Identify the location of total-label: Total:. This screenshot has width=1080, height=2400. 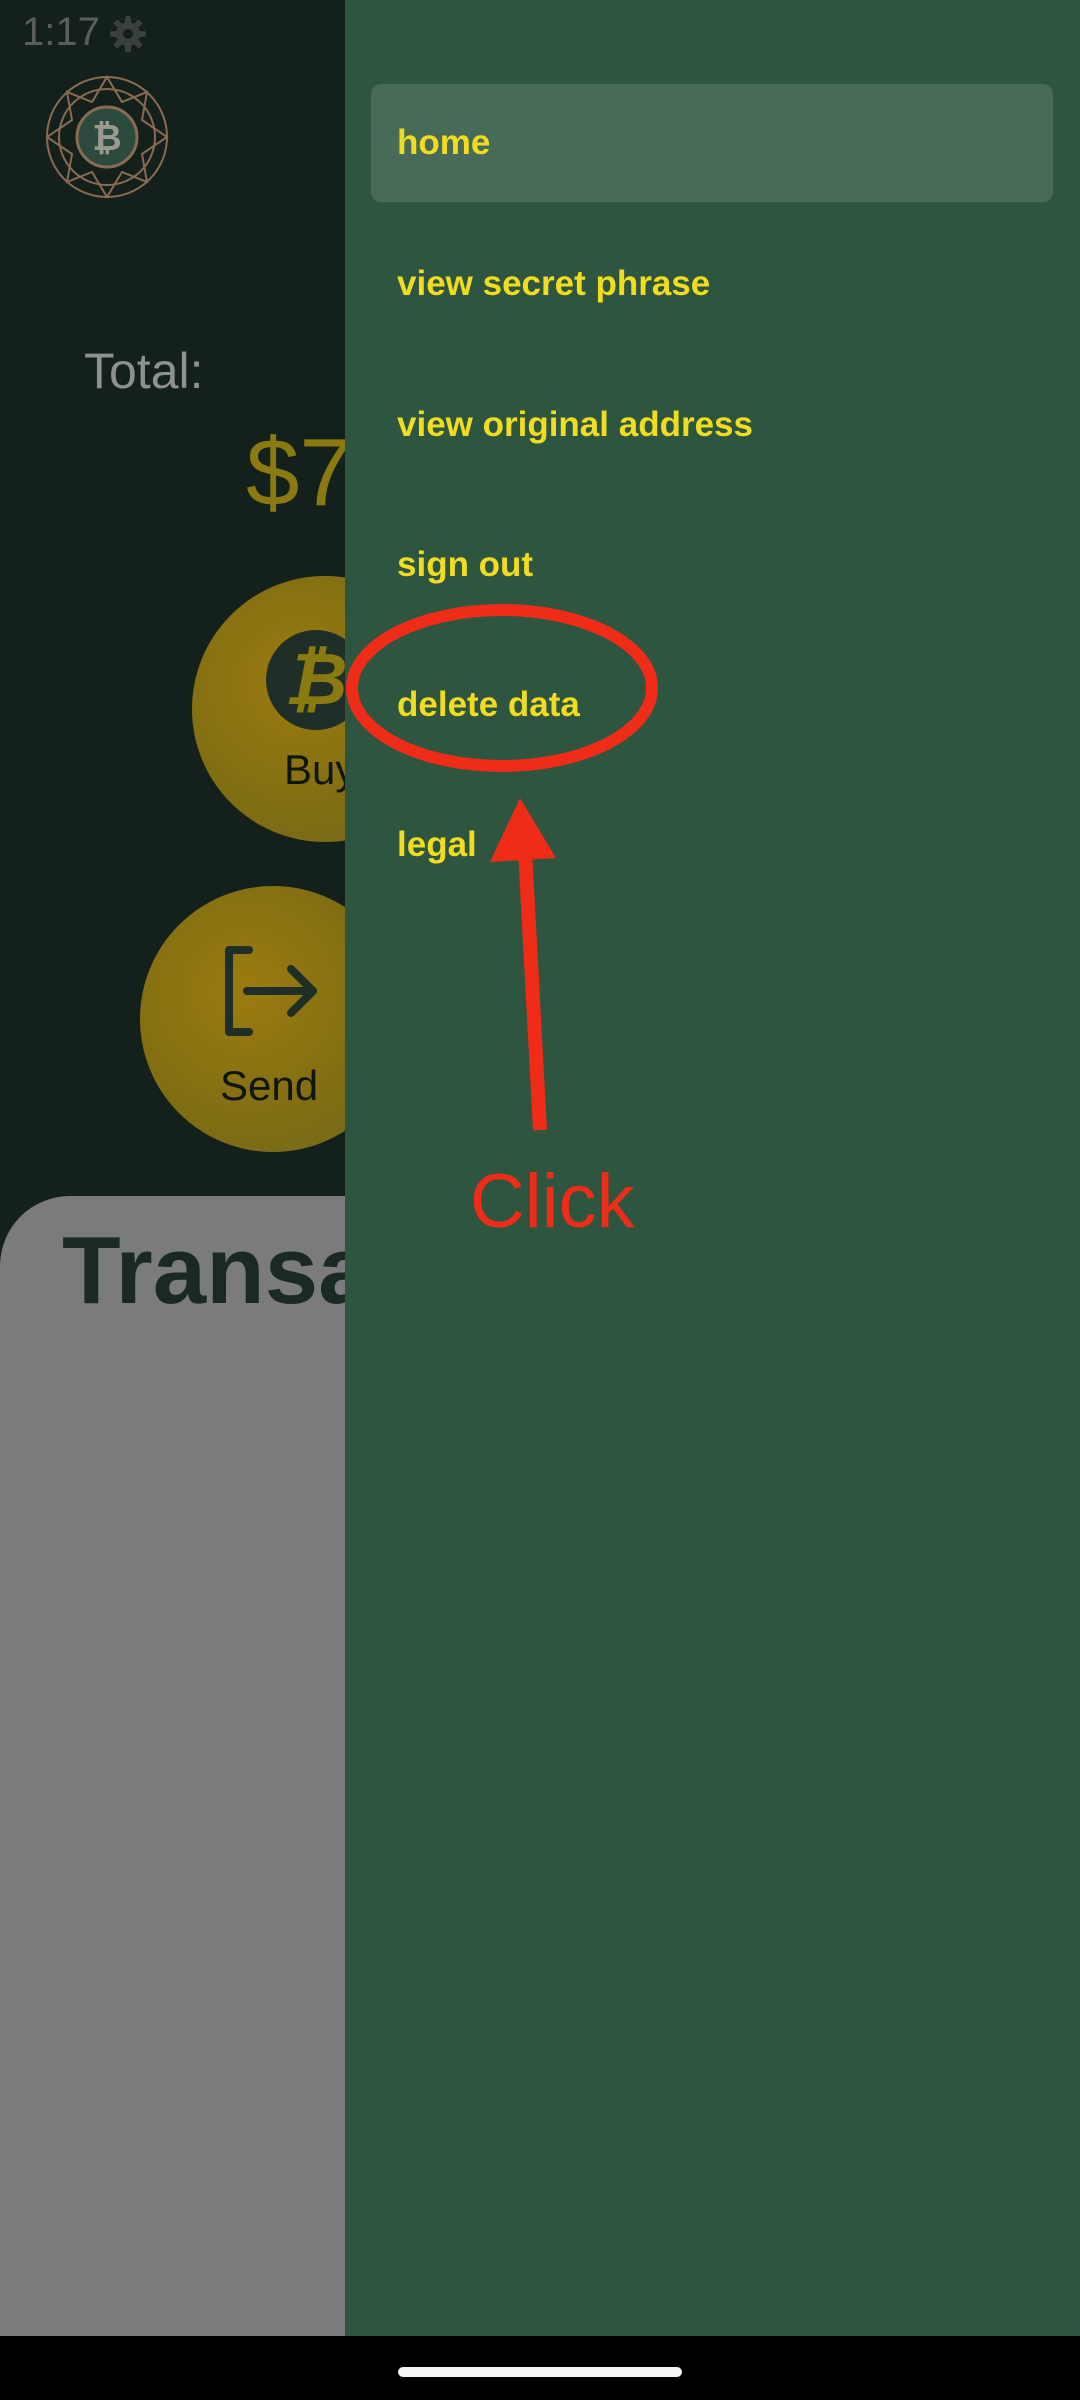
(144, 371).